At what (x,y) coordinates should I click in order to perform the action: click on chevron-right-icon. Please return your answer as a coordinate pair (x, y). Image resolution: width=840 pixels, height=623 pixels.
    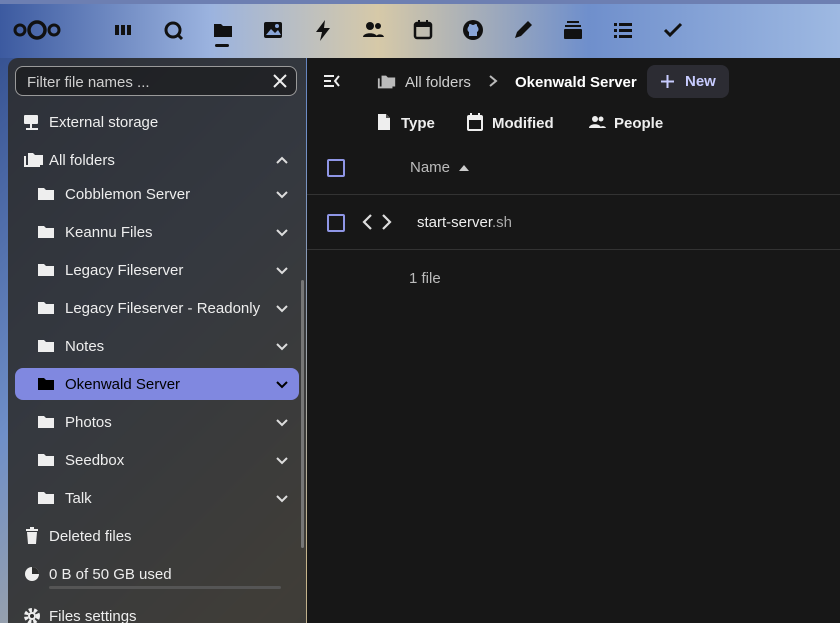
    Looking at the image, I should click on (493, 81).